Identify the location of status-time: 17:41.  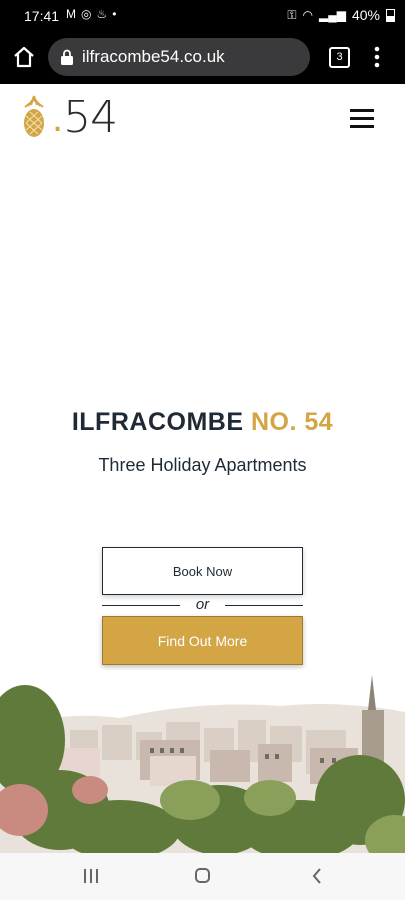
(42, 16).